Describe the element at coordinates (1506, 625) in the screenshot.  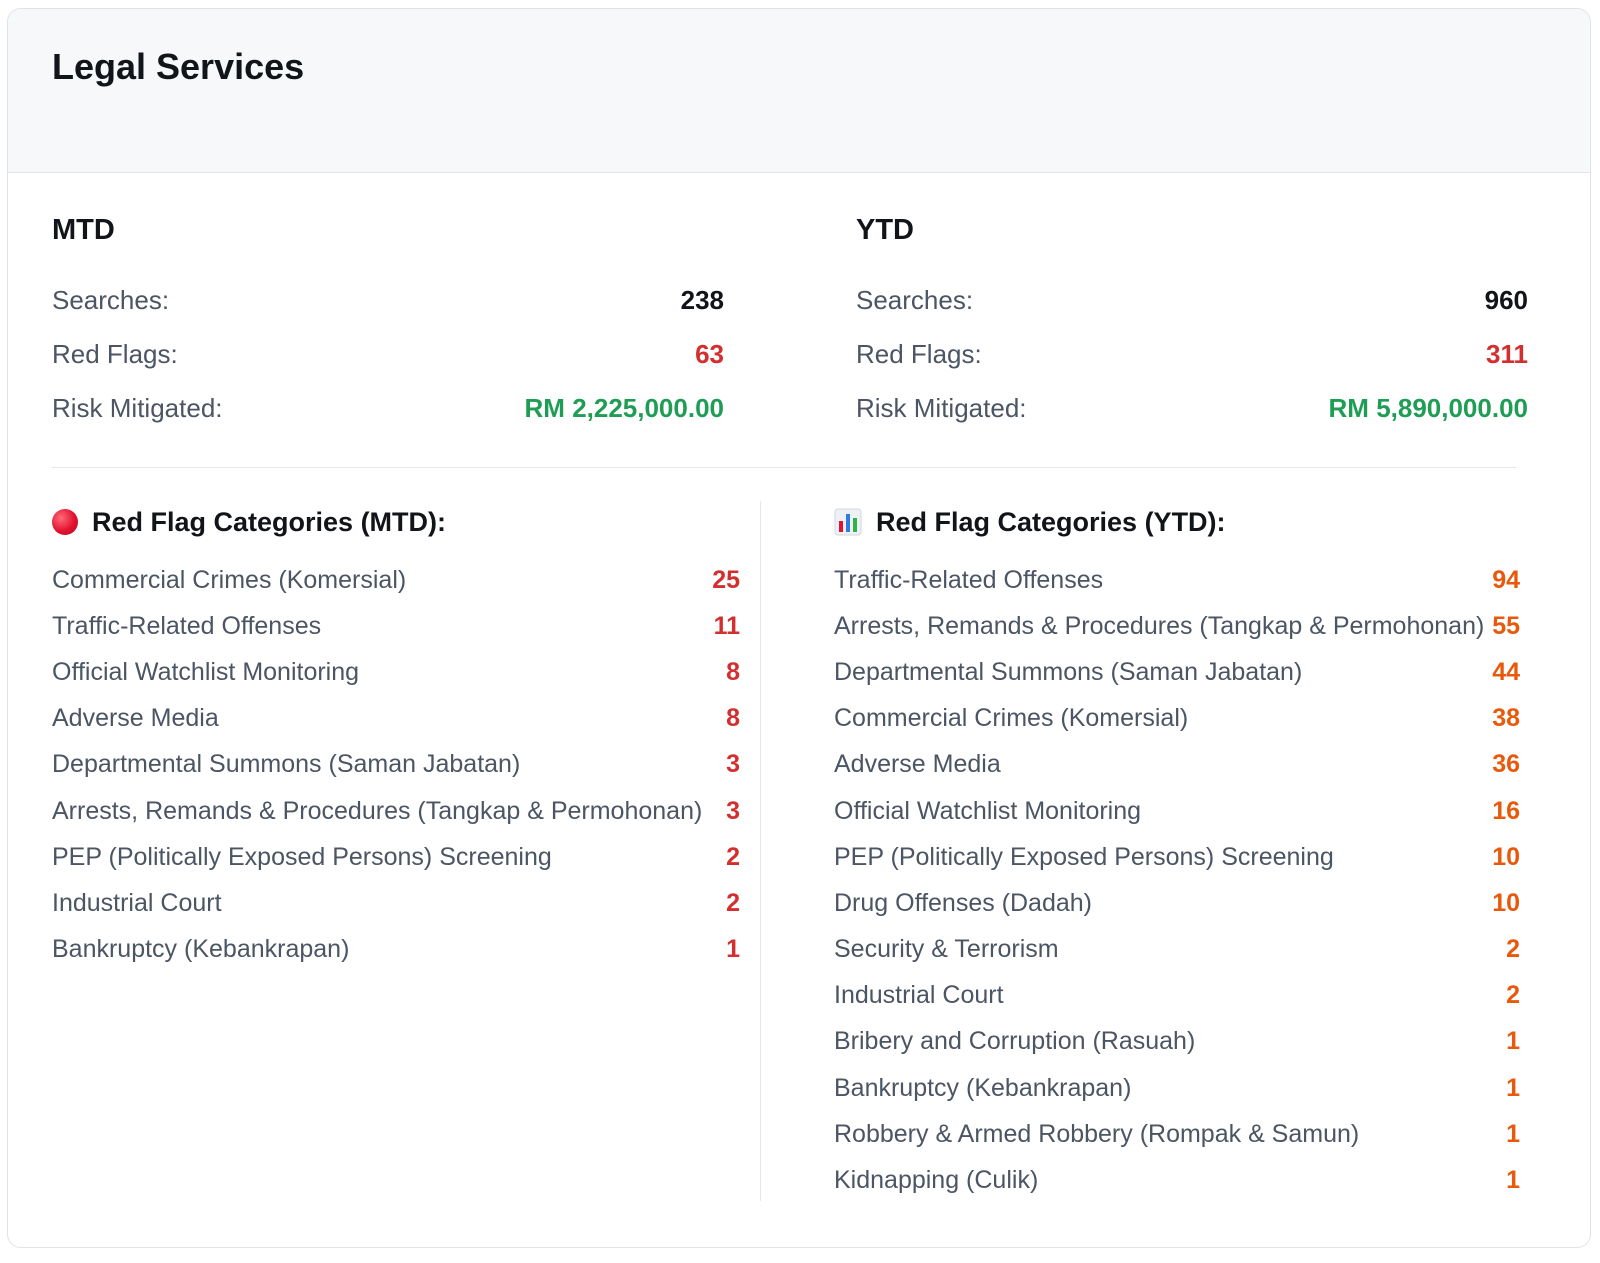
I see `category-count: 55` at that location.